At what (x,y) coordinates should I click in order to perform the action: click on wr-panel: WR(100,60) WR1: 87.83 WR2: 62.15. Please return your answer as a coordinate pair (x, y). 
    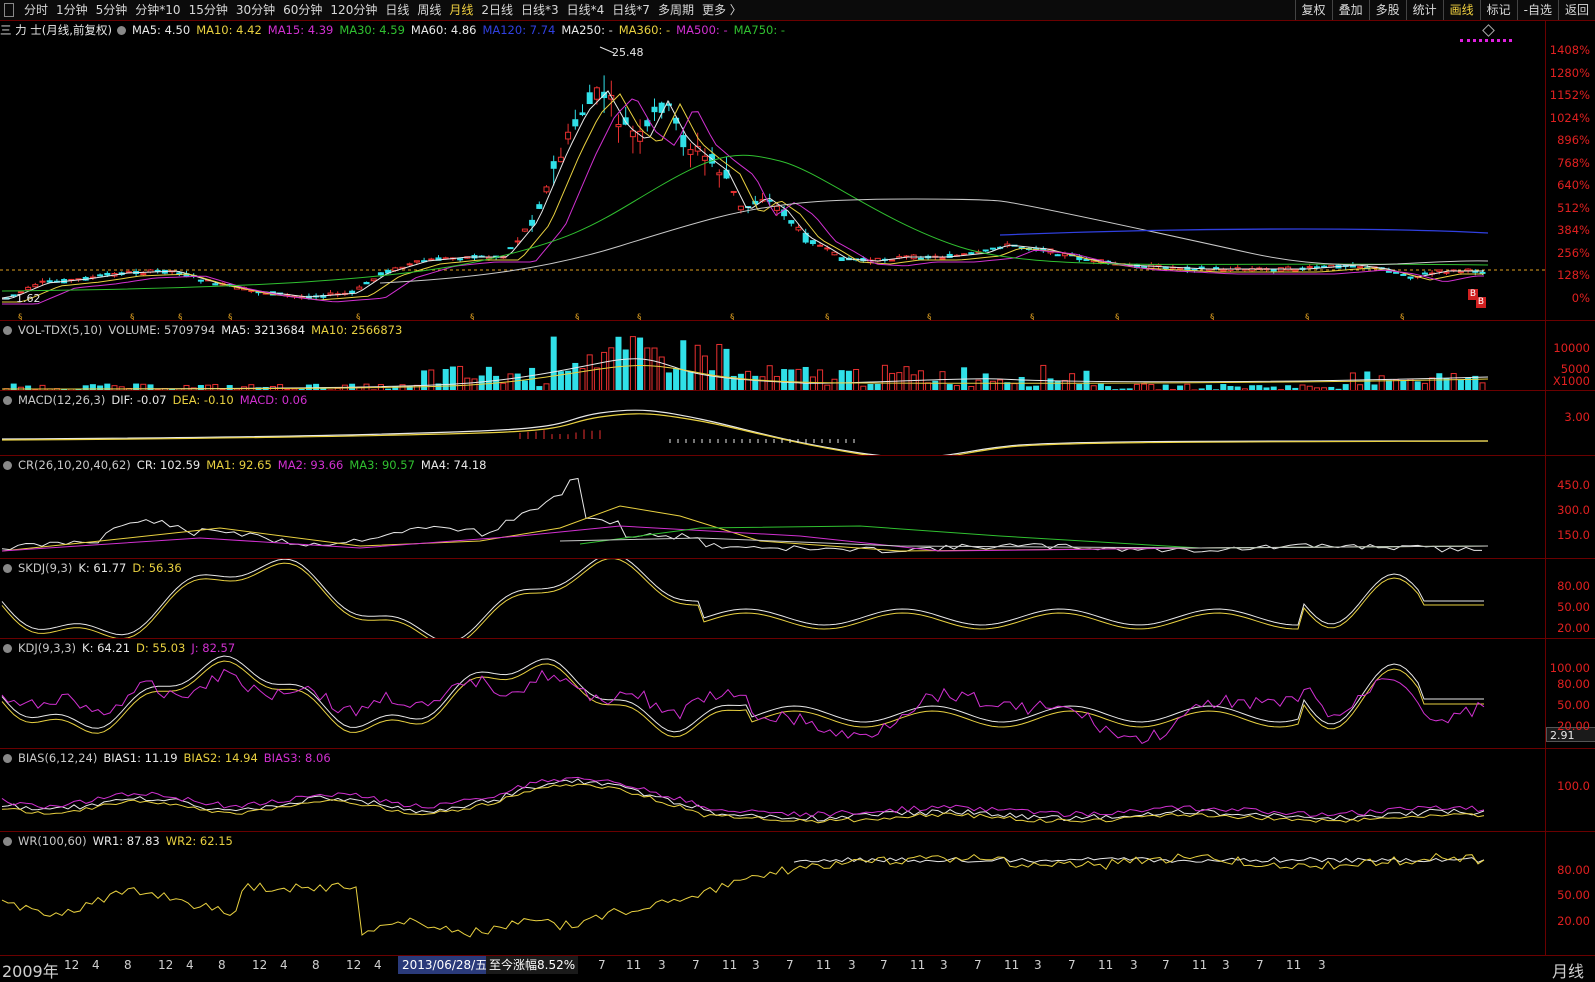
    Looking at the image, I should click on (772, 893).